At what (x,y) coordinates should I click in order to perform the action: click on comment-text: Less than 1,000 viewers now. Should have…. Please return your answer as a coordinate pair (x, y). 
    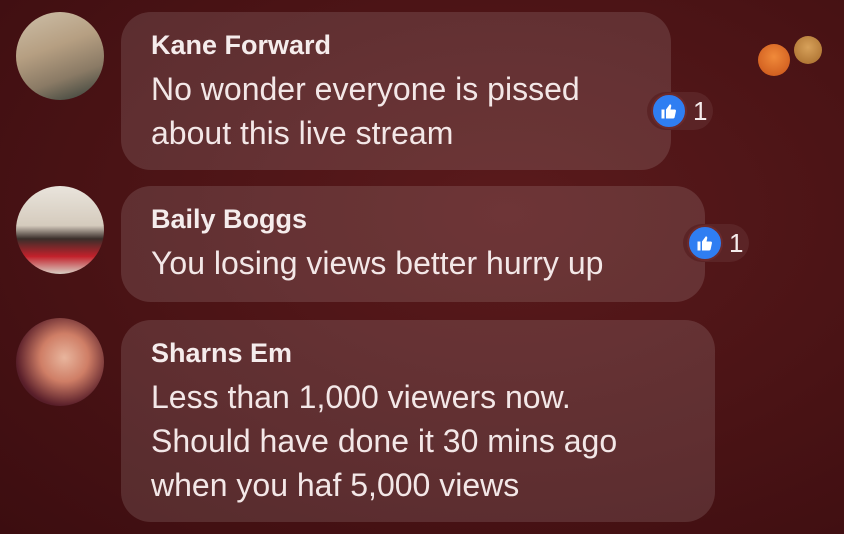
    Looking at the image, I should click on (384, 441).